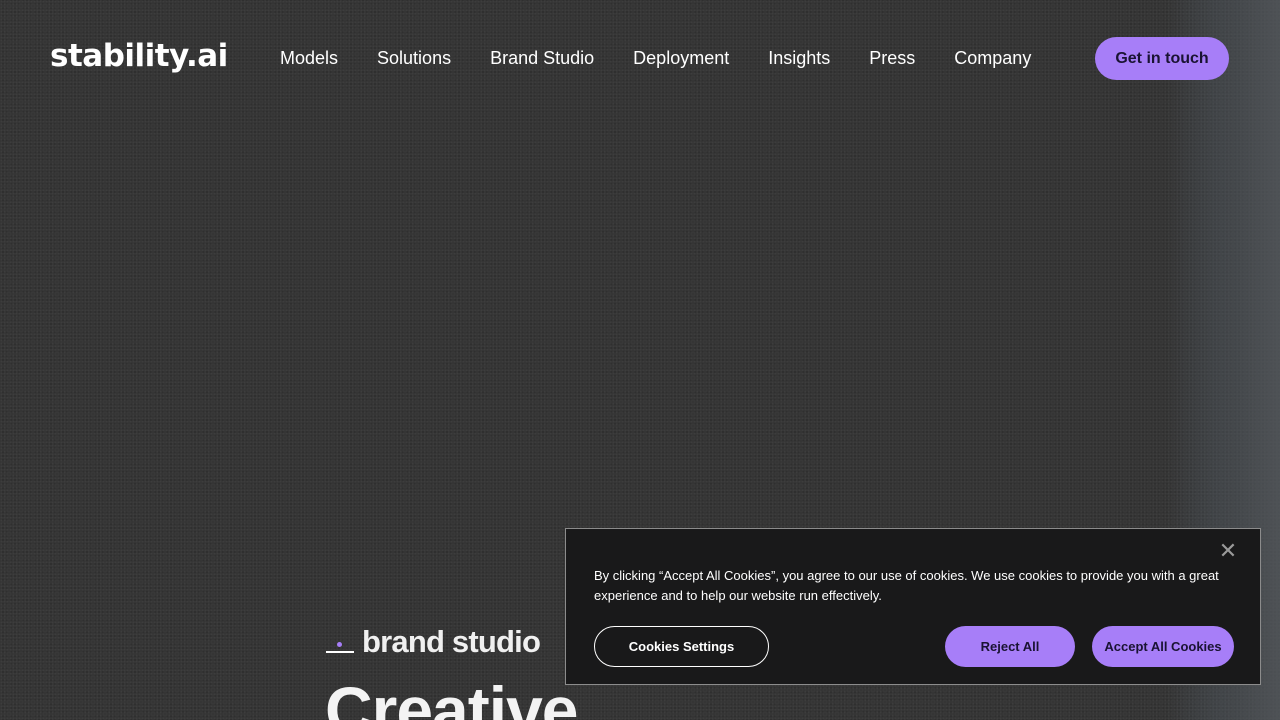  What do you see at coordinates (1163, 646) in the screenshot?
I see `accept-all-cookies-button: Accept All Cookies` at bounding box center [1163, 646].